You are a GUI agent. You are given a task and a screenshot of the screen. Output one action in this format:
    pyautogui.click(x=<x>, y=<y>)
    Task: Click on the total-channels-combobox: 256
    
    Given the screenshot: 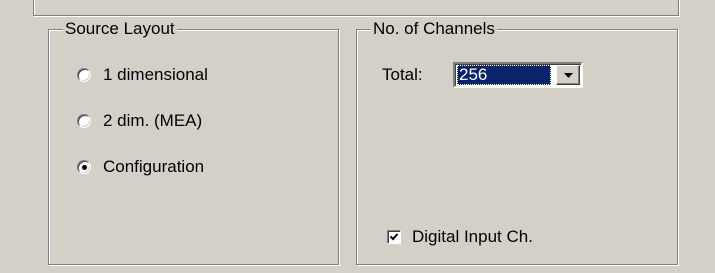 What is the action you would take?
    pyautogui.click(x=518, y=75)
    